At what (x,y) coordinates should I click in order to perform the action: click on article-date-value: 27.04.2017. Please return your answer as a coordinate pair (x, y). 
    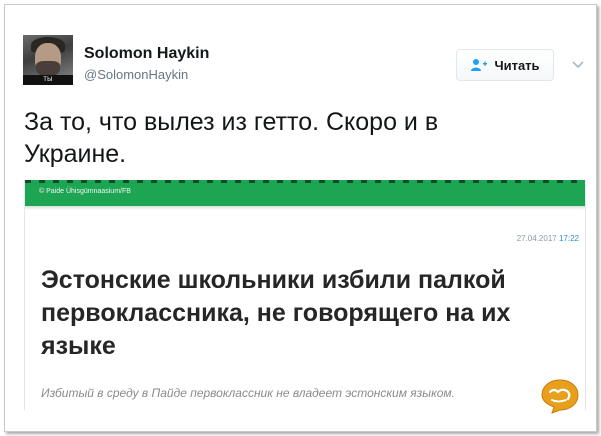
    Looking at the image, I should click on (536, 238).